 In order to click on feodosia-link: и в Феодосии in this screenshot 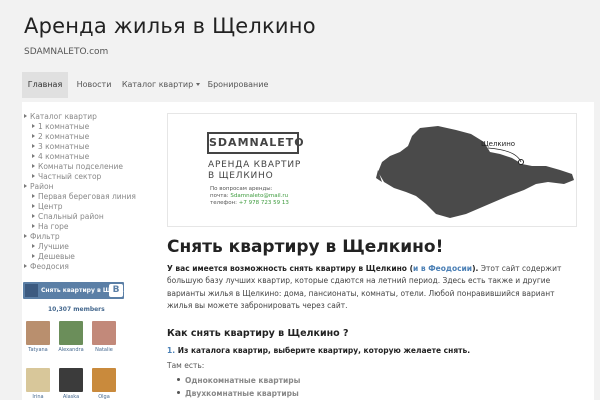, I will do `click(442, 268)`.